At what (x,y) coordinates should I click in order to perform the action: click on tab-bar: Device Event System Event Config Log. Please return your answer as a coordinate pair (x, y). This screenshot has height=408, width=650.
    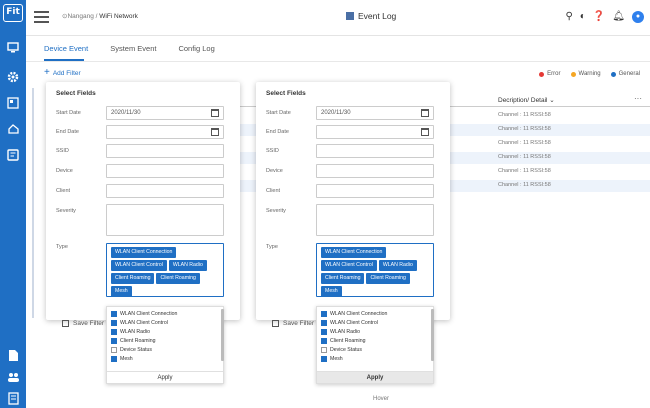
    Looking at the image, I should click on (129, 48).